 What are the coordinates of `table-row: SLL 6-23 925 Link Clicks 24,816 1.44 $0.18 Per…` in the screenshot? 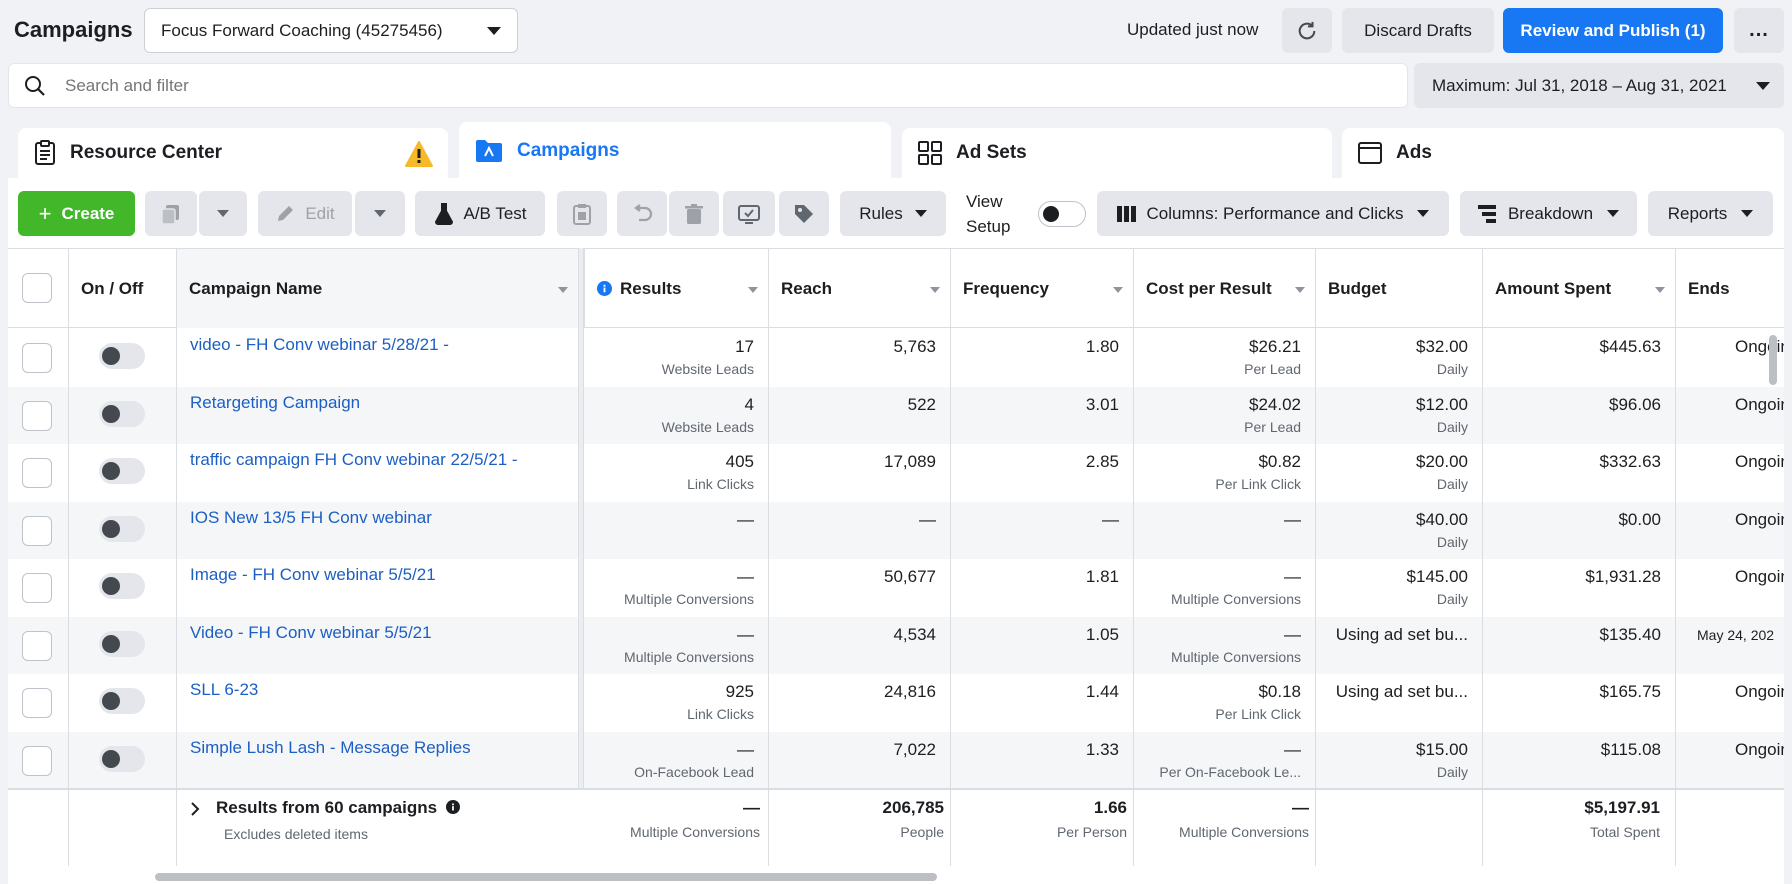 It's located at (896, 702).